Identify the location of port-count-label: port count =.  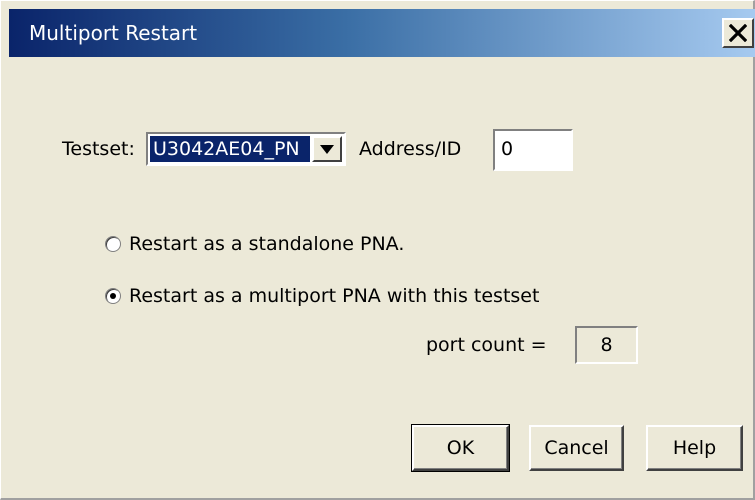
(486, 345).